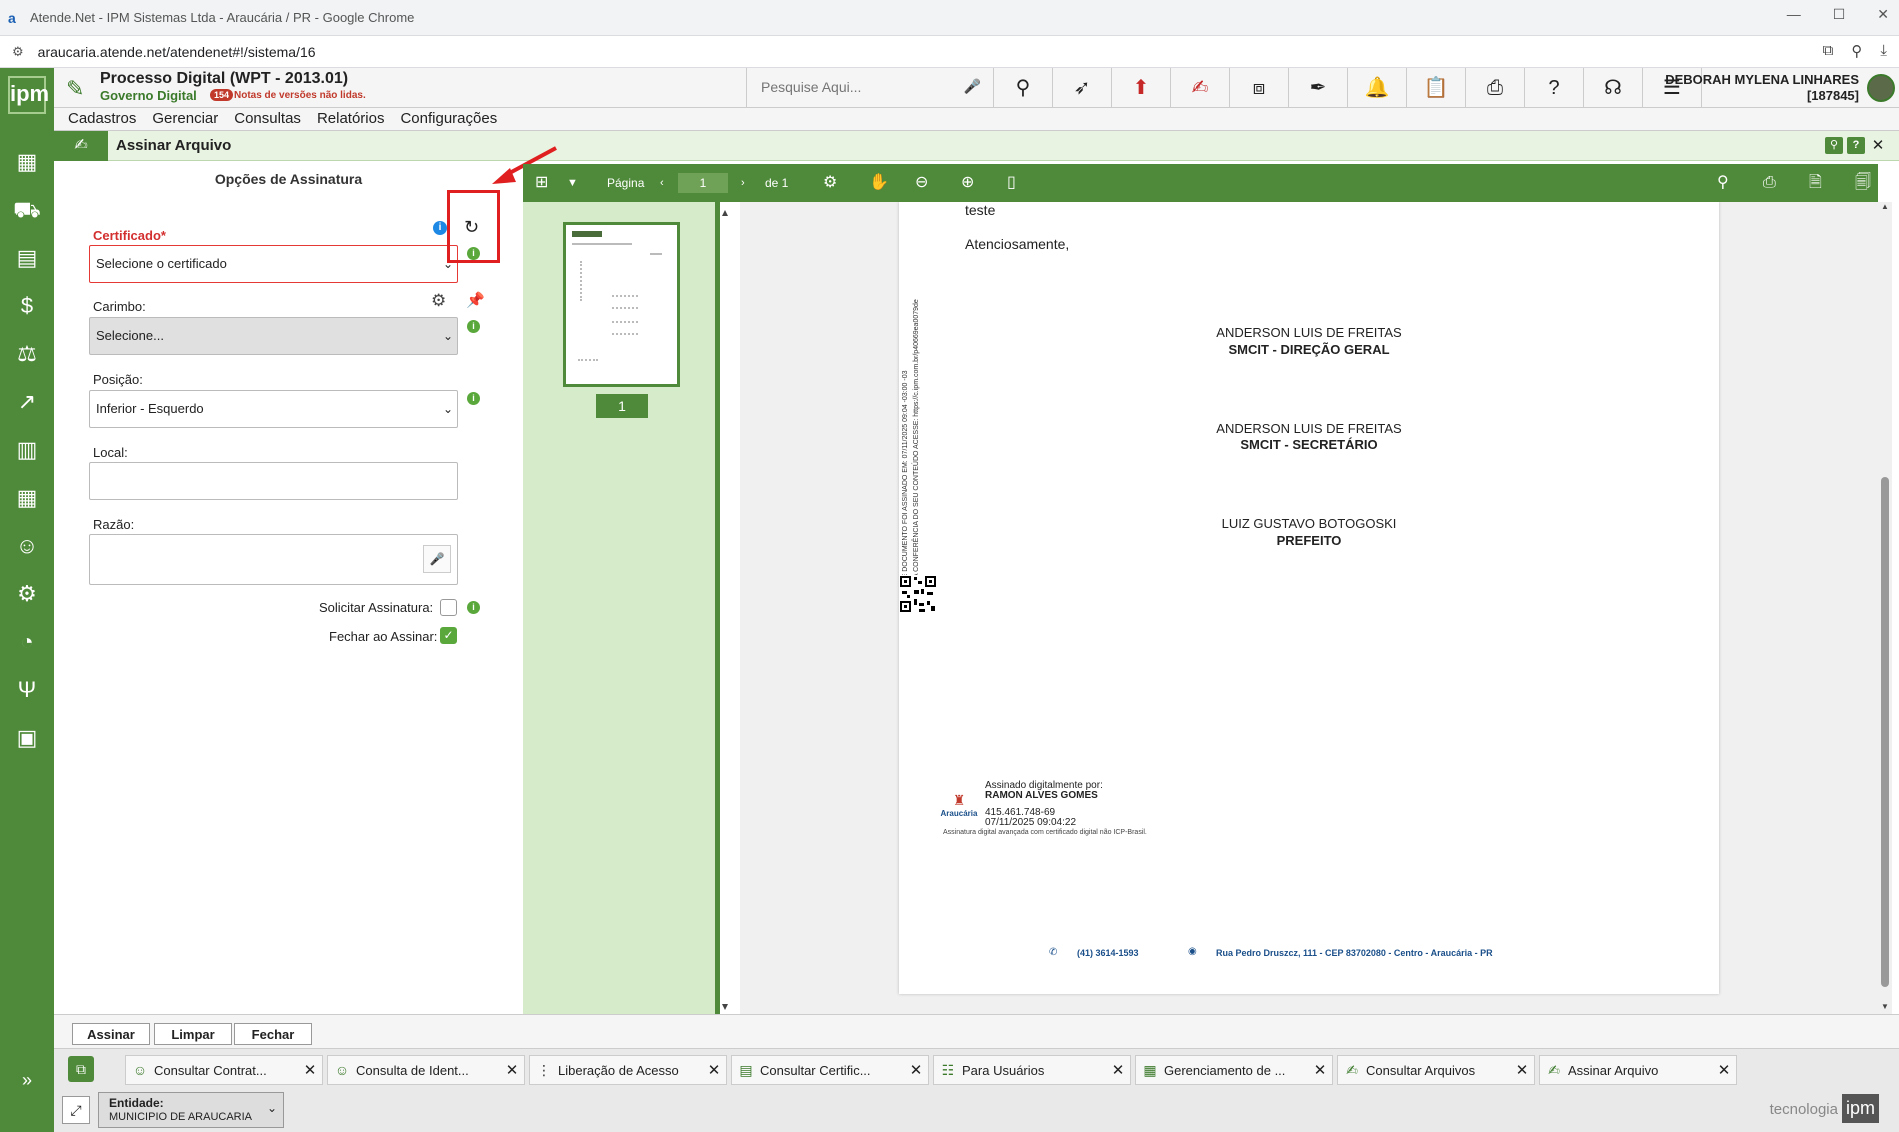  I want to click on microphone-icon: 🎤, so click(972, 86).